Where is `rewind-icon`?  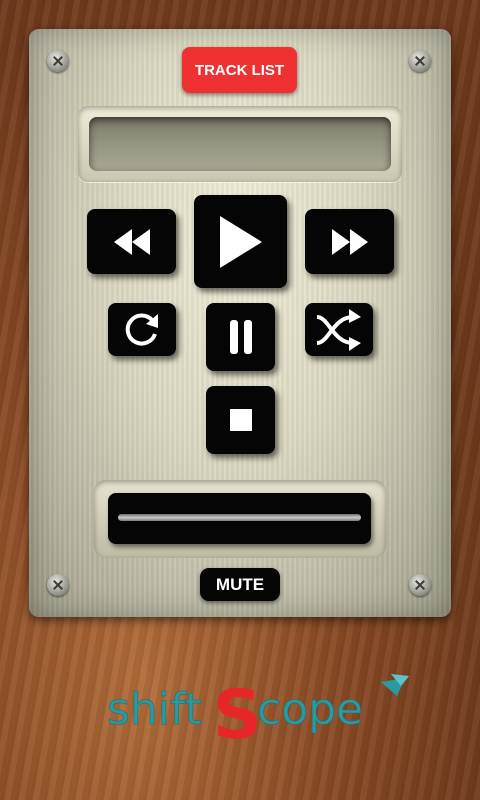
rewind-icon is located at coordinates (131, 241).